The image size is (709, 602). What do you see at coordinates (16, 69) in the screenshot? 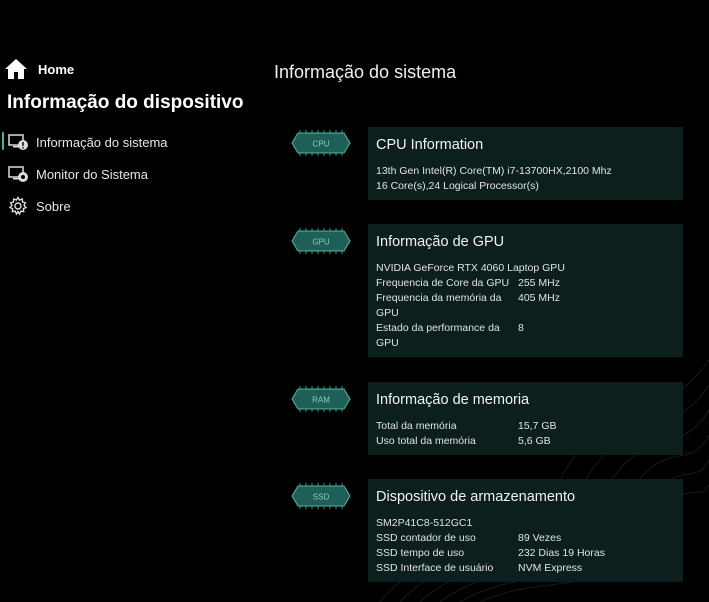
I see `home-icon` at bounding box center [16, 69].